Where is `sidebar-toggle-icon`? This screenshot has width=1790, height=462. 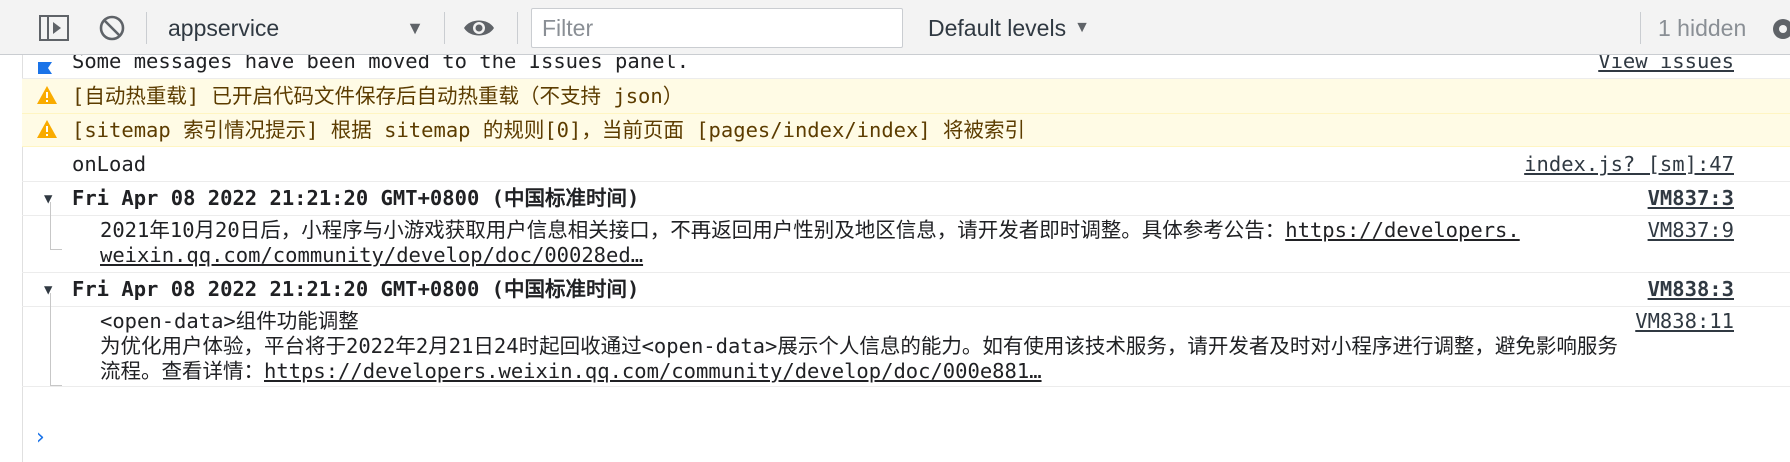
sidebar-toggle-icon is located at coordinates (54, 28).